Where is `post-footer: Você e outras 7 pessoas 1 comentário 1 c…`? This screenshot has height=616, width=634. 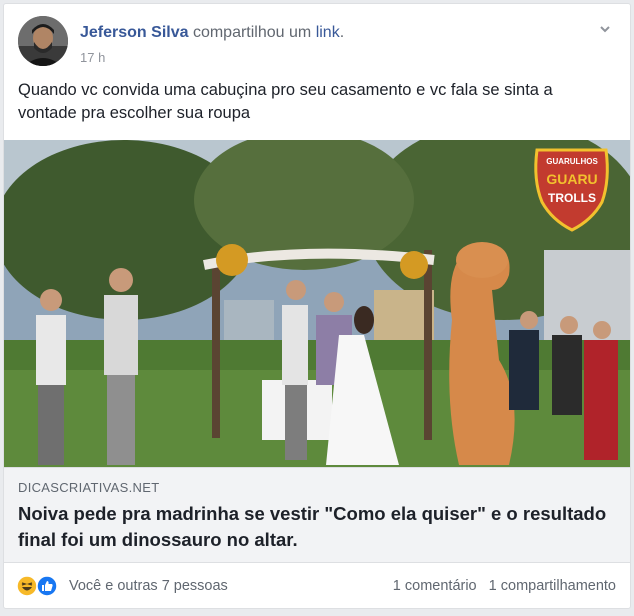
post-footer: Você e outras 7 pessoas 1 comentário 1 c… is located at coordinates (317, 586).